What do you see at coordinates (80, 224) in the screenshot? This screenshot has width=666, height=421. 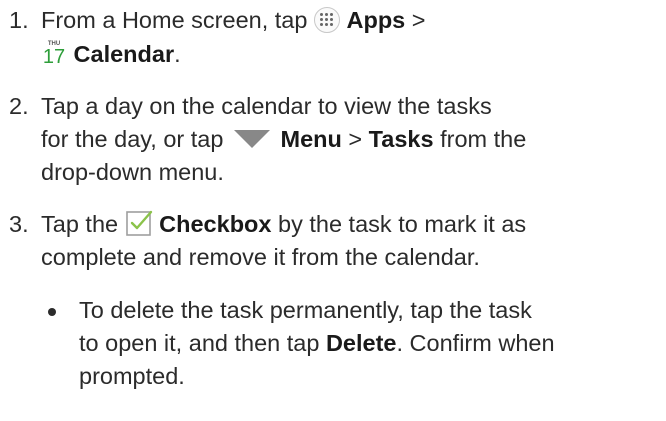 I see `step-text: Tap the` at bounding box center [80, 224].